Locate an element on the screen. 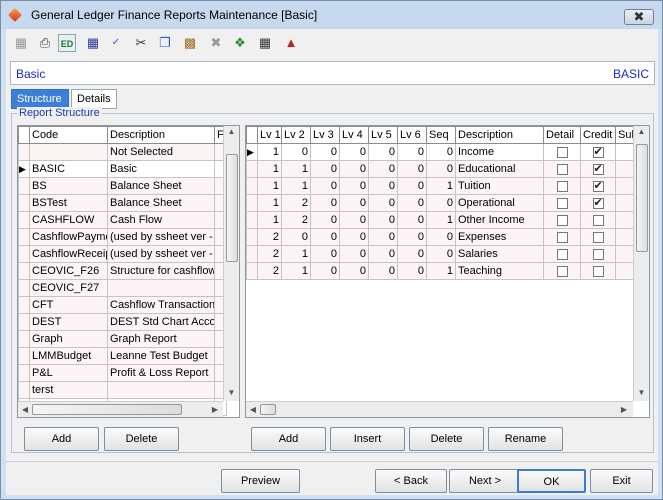 Image resolution: width=663 pixels, height=500 pixels. print-icon: ⎙ is located at coordinates (45, 43).